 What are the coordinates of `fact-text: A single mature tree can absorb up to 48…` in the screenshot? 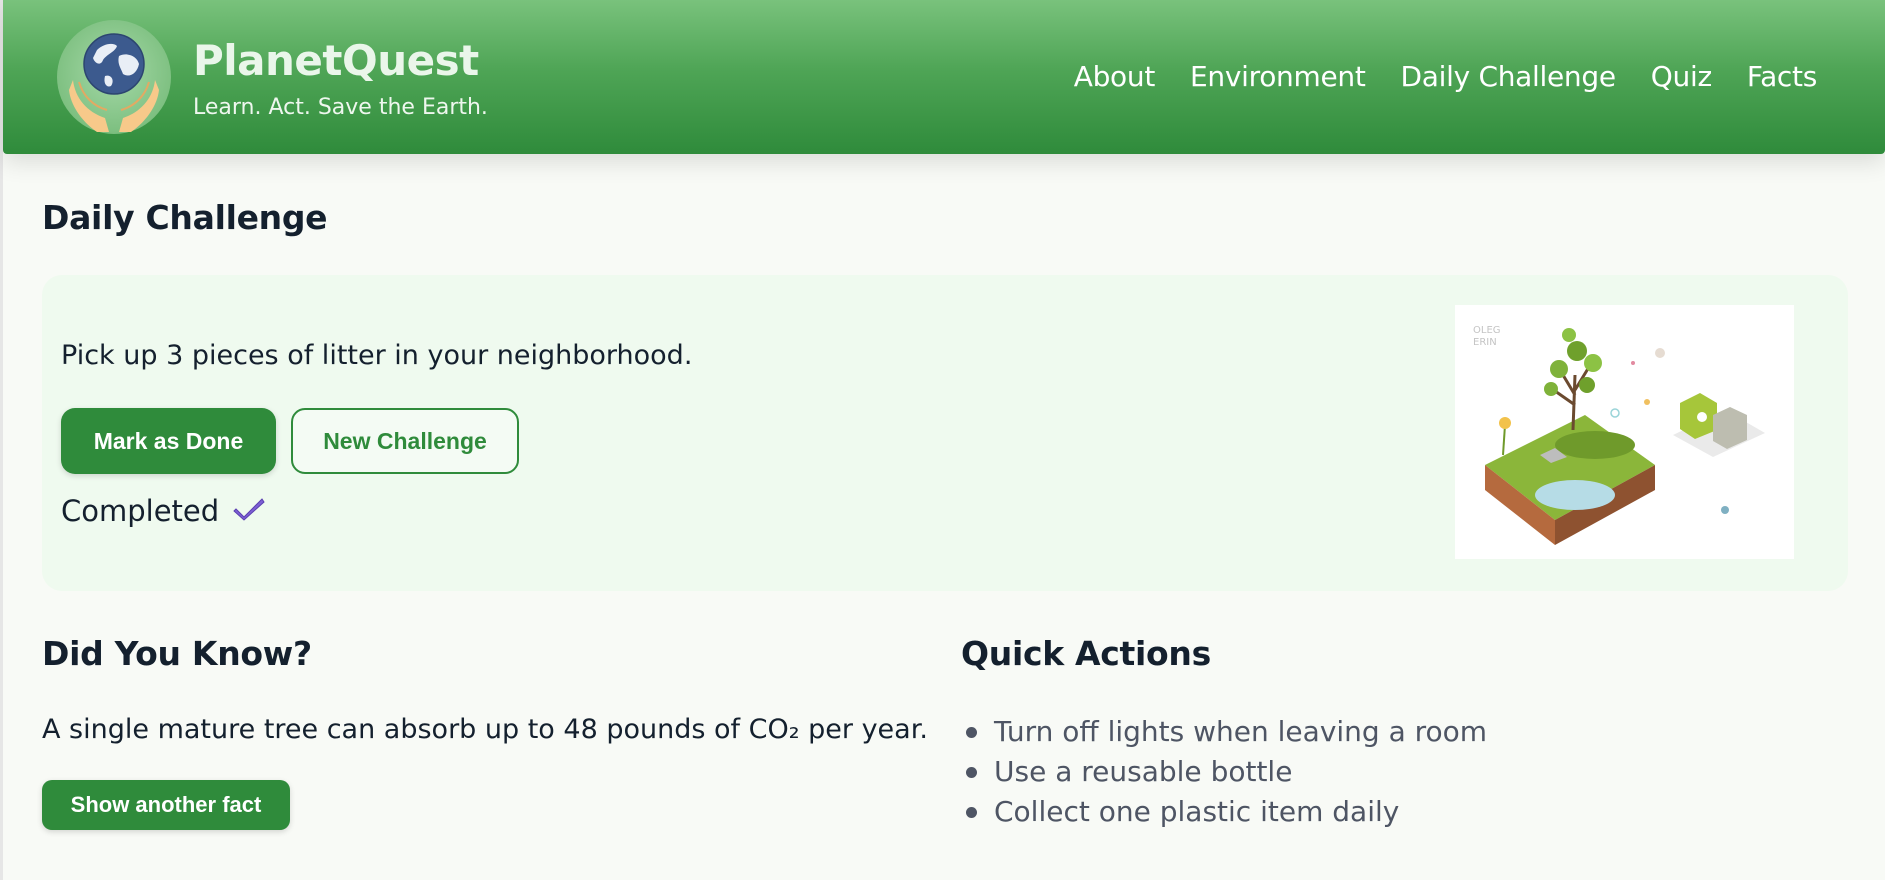 It's located at (485, 729).